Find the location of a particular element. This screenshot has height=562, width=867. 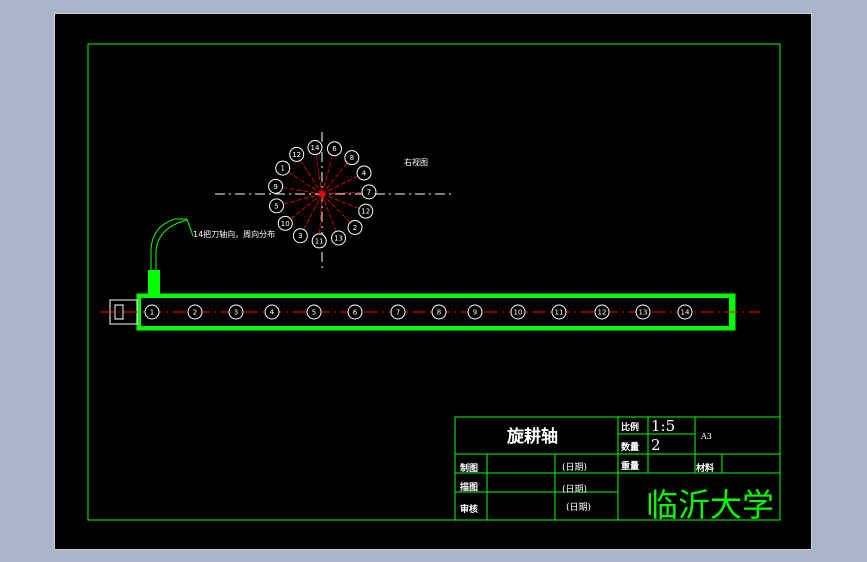

sheet-size: A3 is located at coordinates (706, 436).